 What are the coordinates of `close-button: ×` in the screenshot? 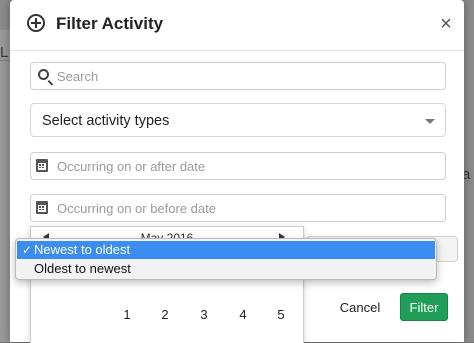 It's located at (446, 24).